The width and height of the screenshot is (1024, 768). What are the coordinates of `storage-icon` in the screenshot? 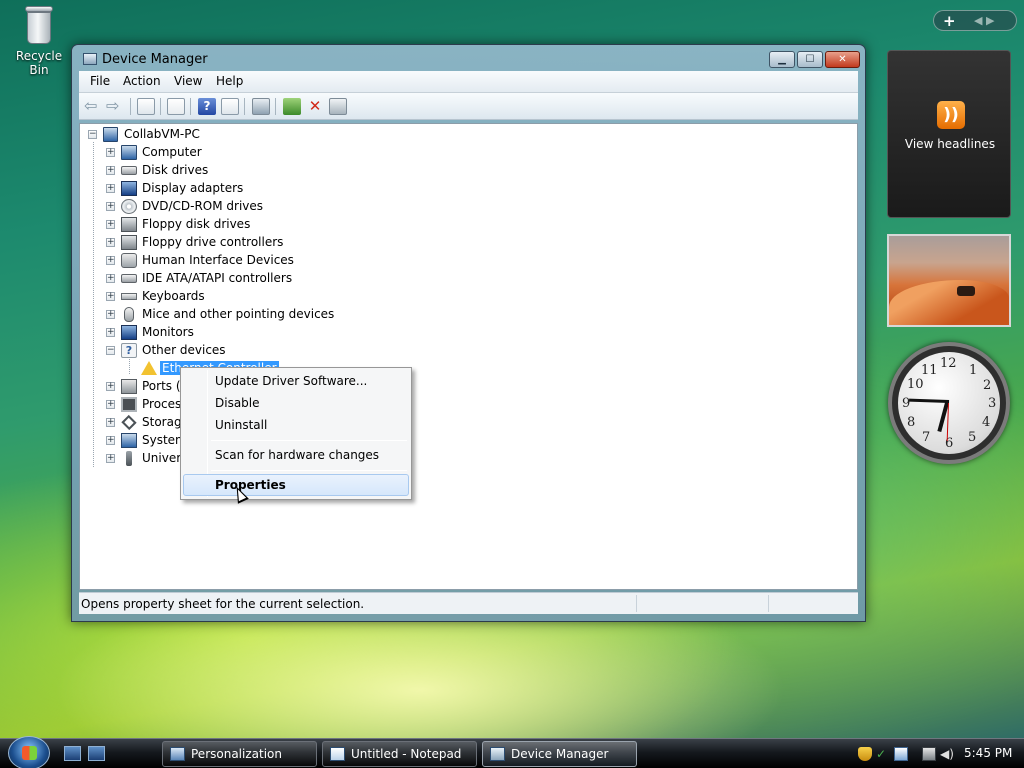 It's located at (129, 422).